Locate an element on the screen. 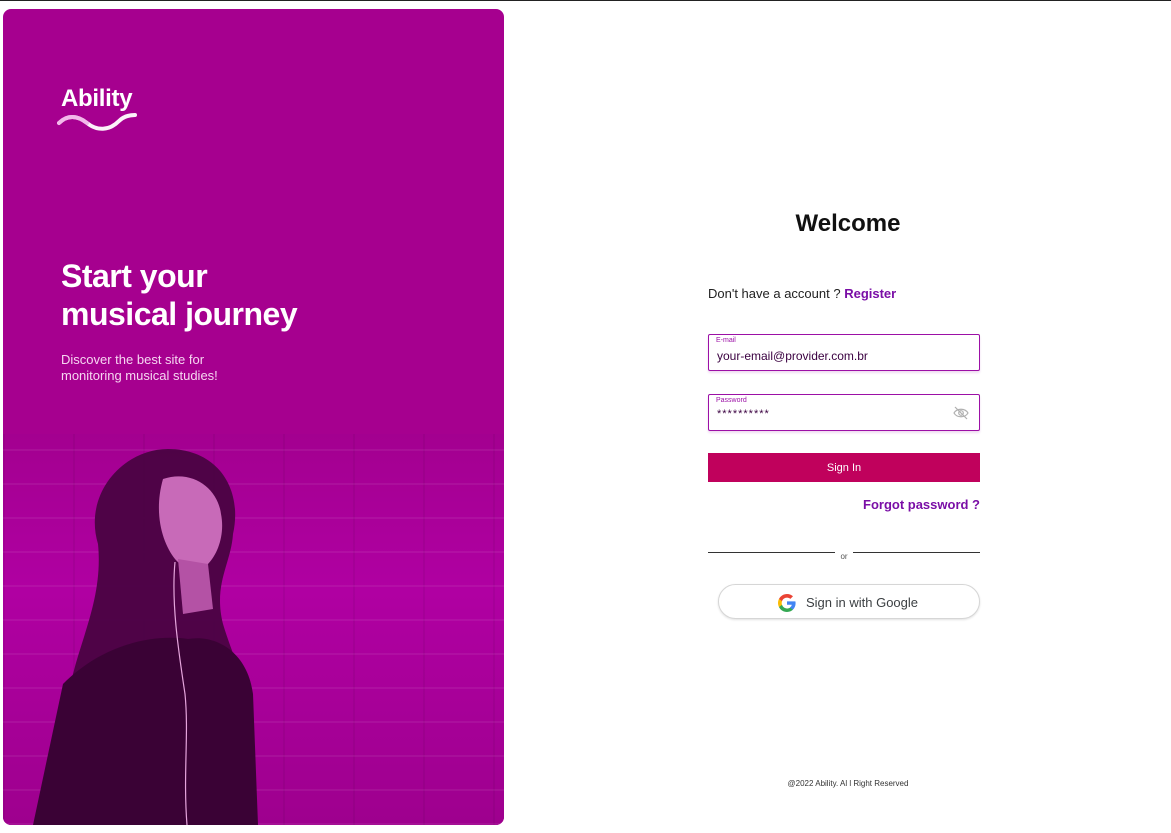 This screenshot has height=833, width=1171. logo-text: Ability is located at coordinates (97, 98).